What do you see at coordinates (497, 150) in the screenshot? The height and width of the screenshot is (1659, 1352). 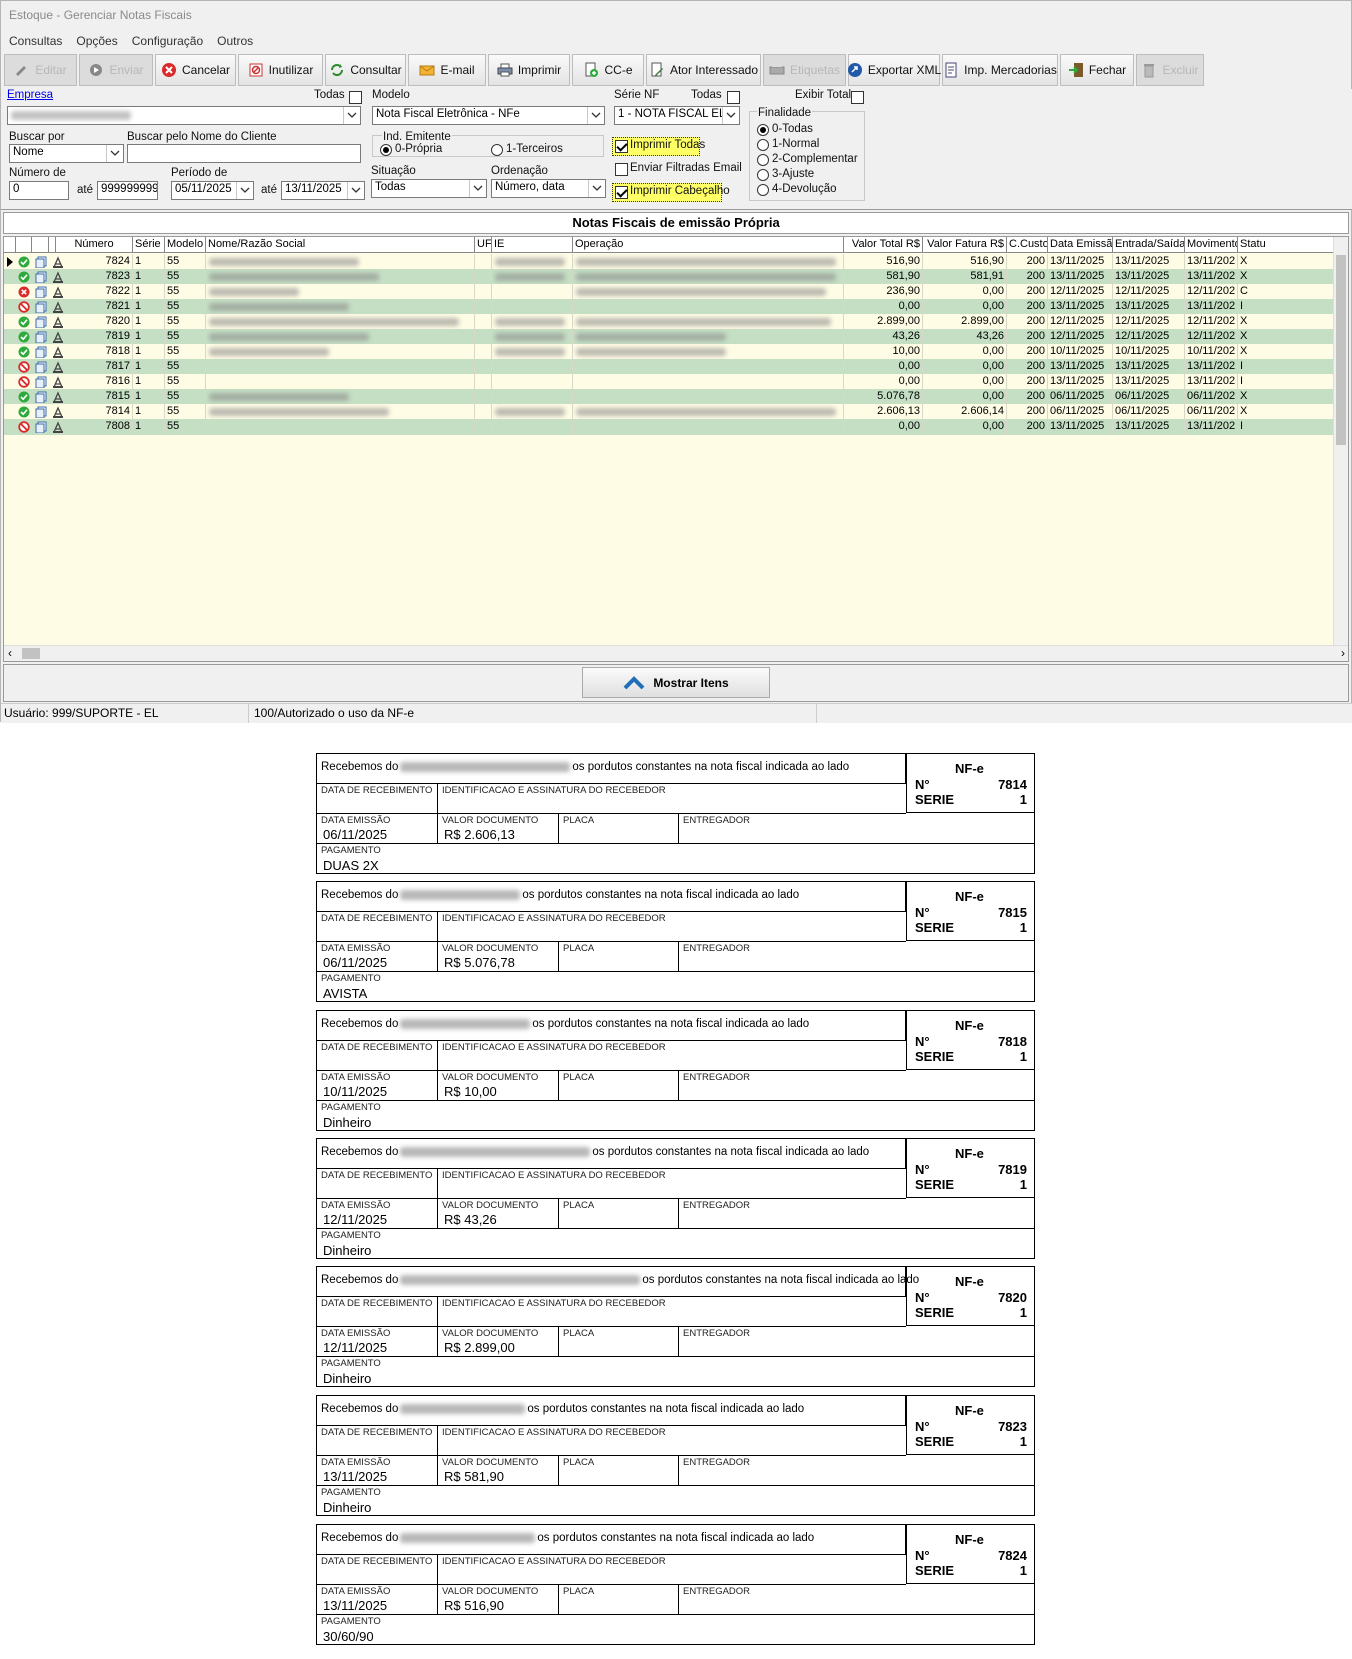 I see `ind-emitente-radio-terceiros` at bounding box center [497, 150].